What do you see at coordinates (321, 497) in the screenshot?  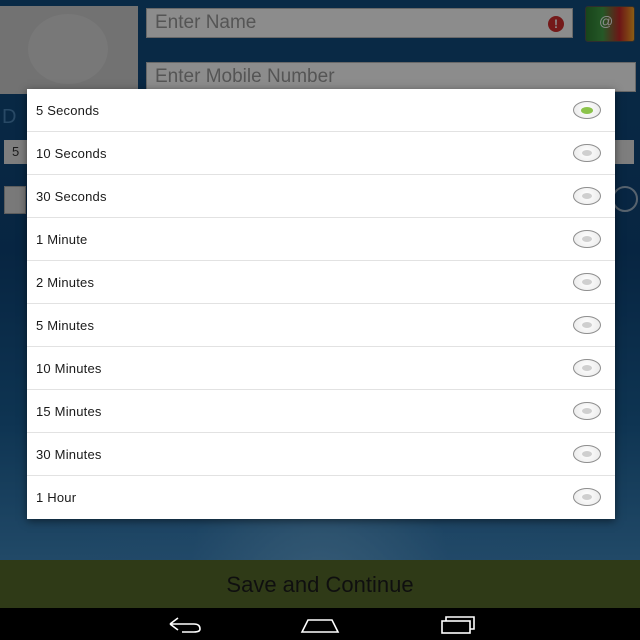 I see `list-item: 1 Hour` at bounding box center [321, 497].